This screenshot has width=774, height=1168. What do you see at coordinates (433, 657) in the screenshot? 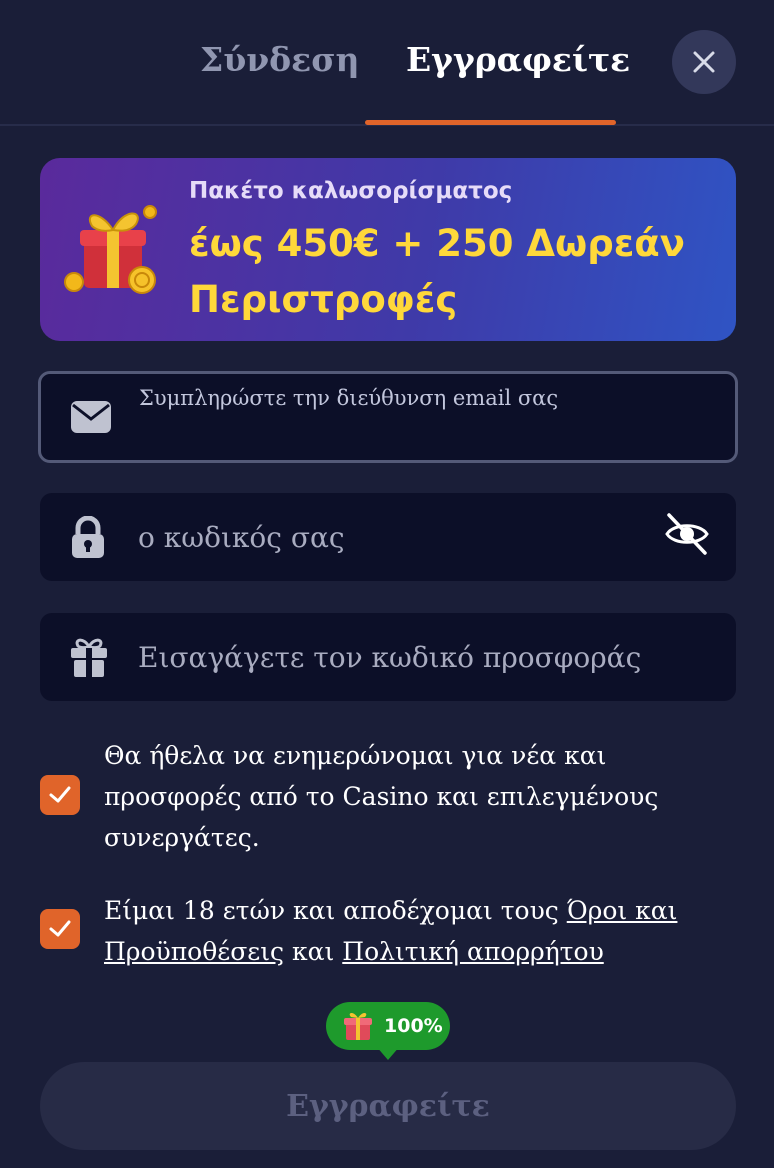
I see `promo-code-input` at bounding box center [433, 657].